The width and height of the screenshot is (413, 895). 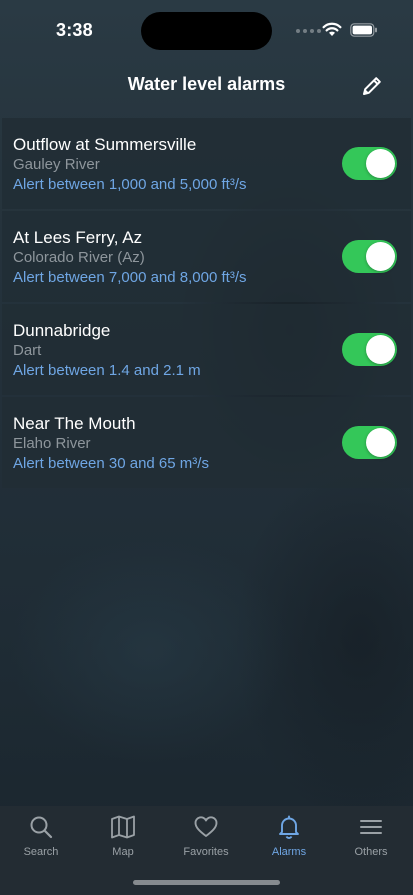 What do you see at coordinates (371, 839) in the screenshot?
I see `tab-others: Others` at bounding box center [371, 839].